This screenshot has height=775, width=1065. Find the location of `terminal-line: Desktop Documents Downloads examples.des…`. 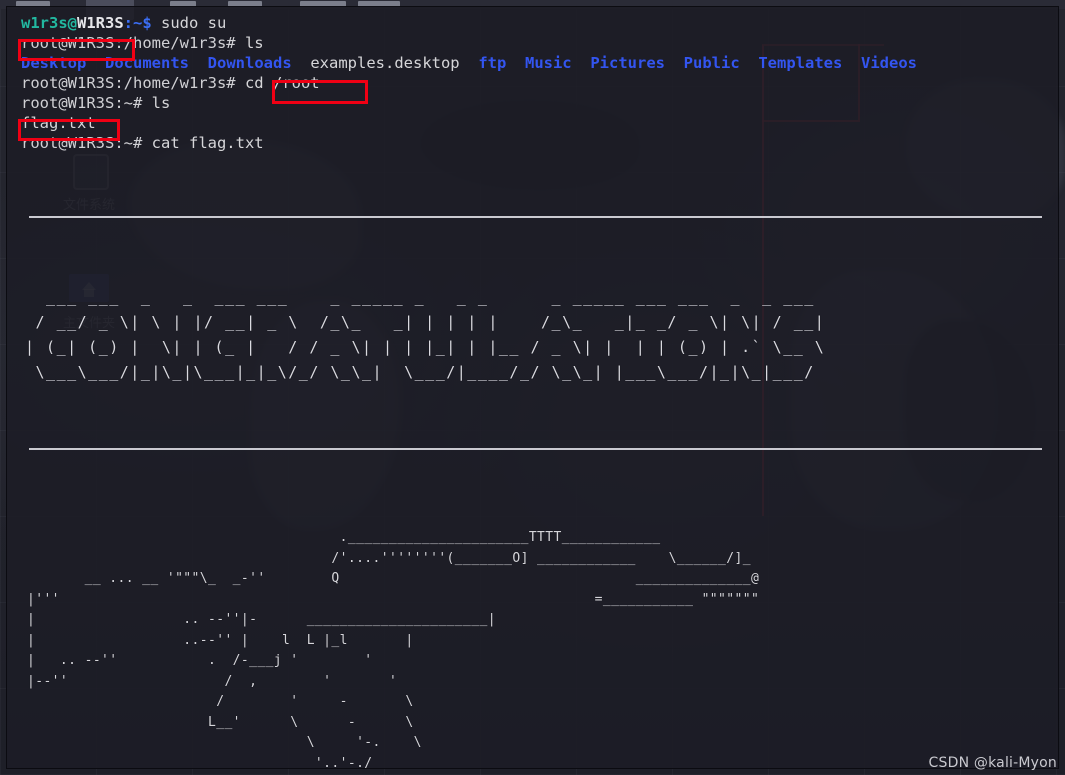

terminal-line: Desktop Documents Downloads examples.des… is located at coordinates (539, 63).